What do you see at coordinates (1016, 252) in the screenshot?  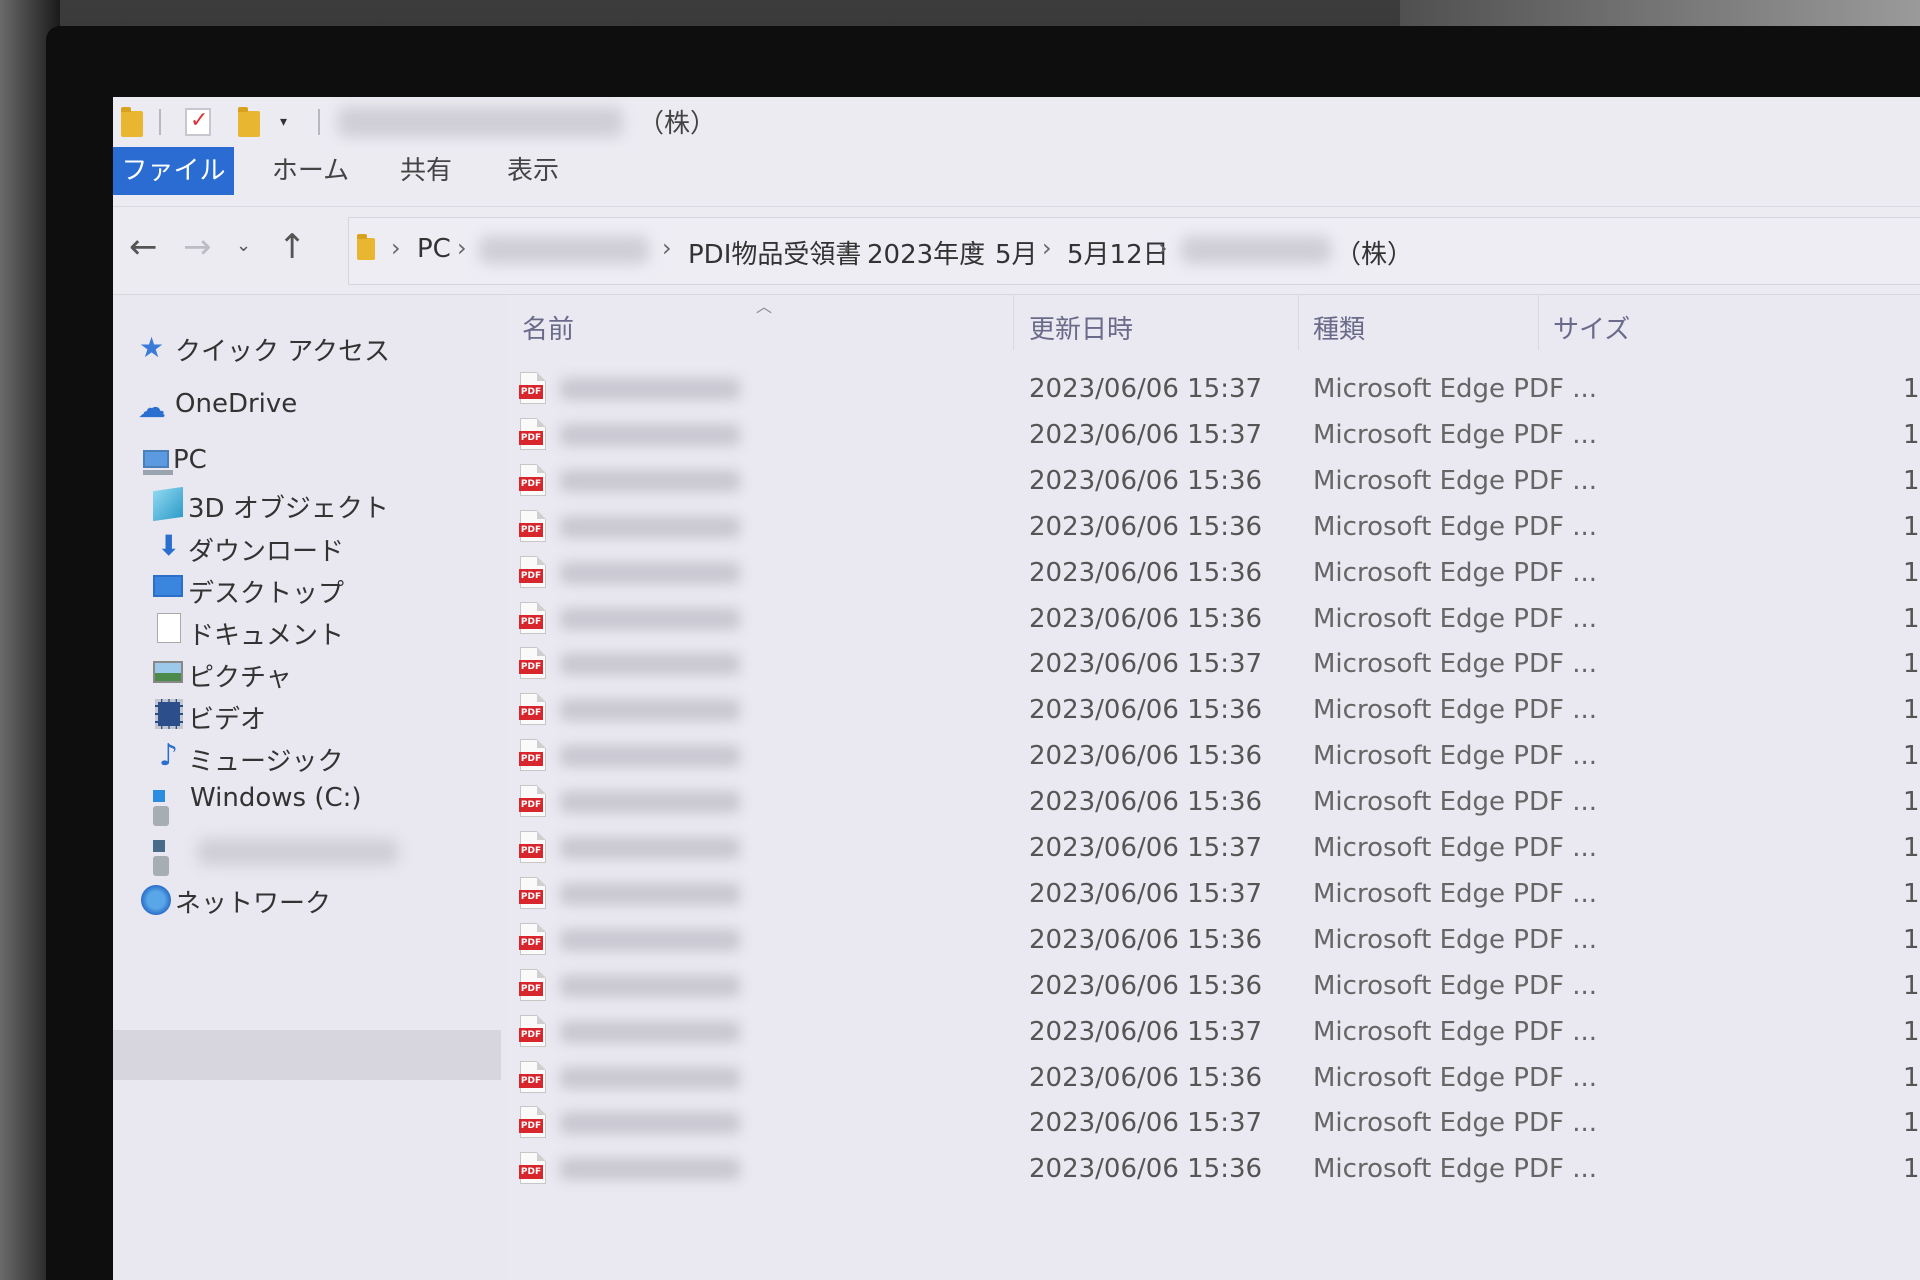 I see `breadcrumb-month: 5月` at bounding box center [1016, 252].